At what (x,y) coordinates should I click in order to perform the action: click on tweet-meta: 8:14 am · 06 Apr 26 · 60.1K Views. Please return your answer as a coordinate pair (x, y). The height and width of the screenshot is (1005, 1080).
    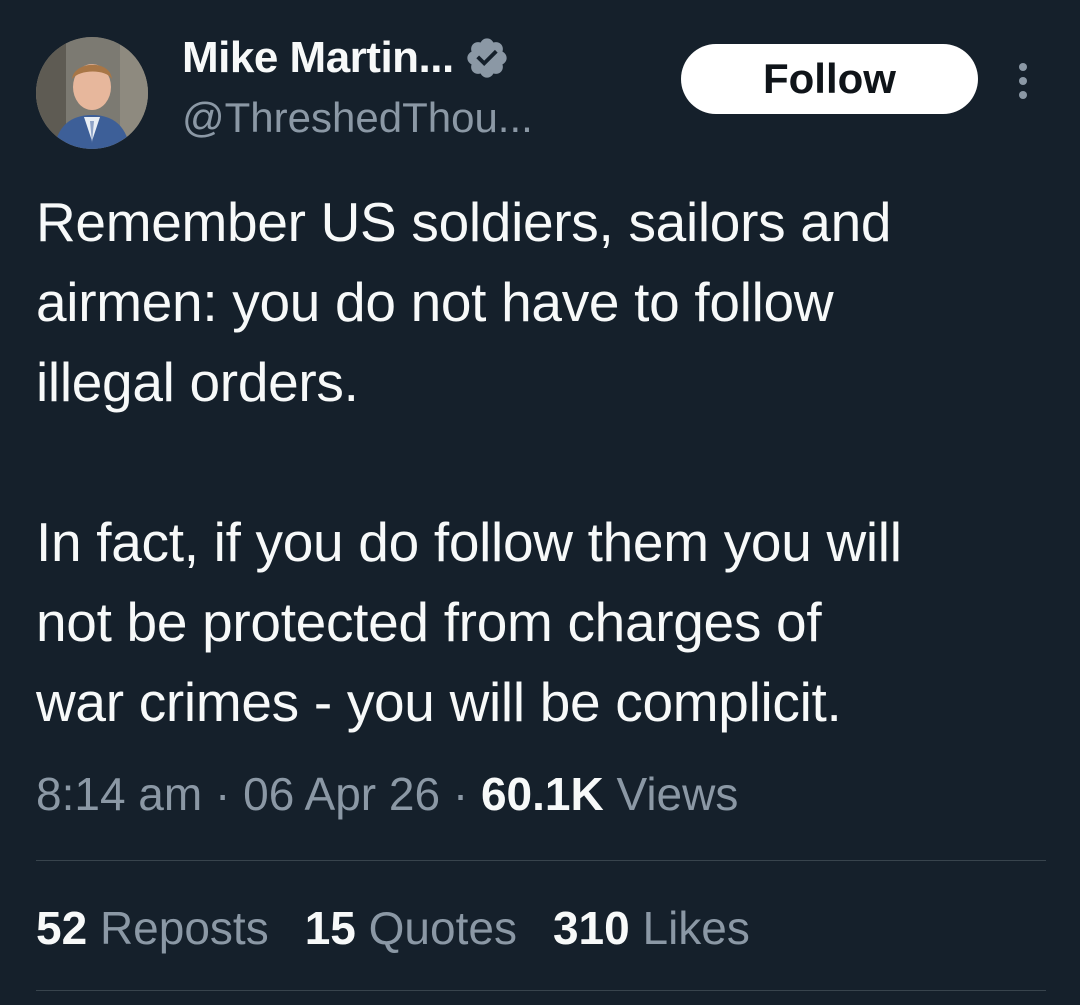
    Looking at the image, I should click on (387, 794).